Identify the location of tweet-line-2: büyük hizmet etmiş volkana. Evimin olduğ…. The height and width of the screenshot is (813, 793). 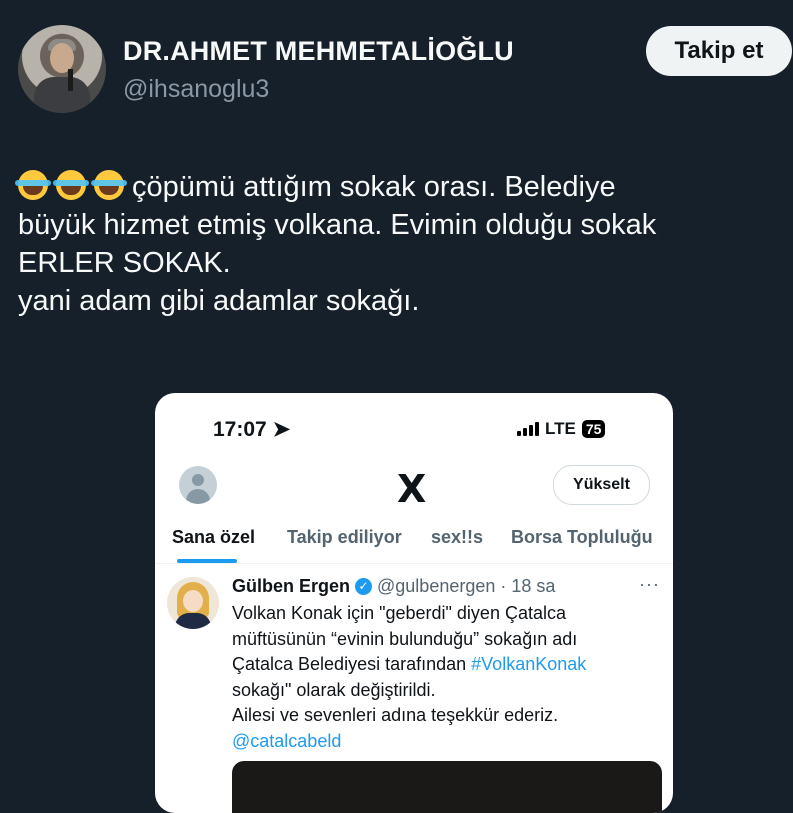
(337, 225).